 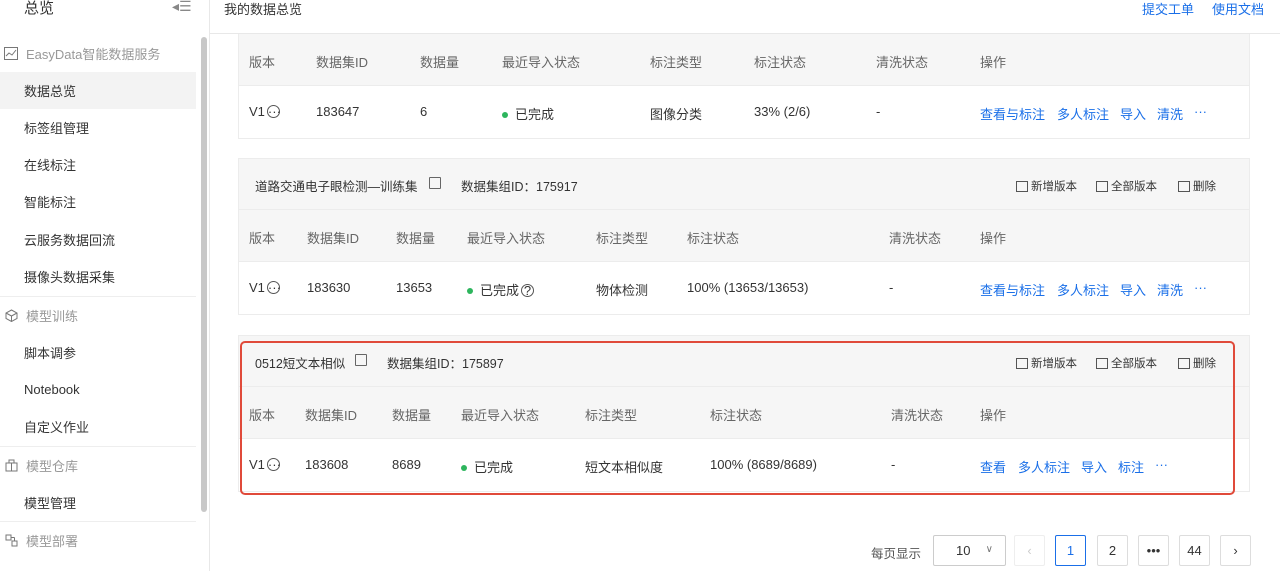 I want to click on import-status-cell: 已完成, so click(x=528, y=113).